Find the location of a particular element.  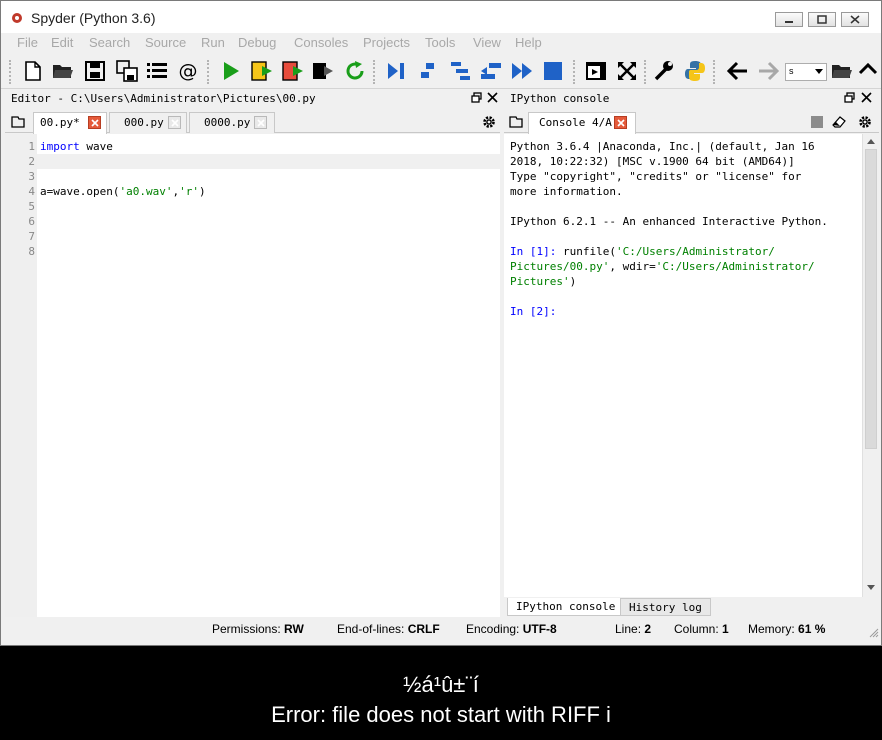

menu-projects: Projects is located at coordinates (386, 42).